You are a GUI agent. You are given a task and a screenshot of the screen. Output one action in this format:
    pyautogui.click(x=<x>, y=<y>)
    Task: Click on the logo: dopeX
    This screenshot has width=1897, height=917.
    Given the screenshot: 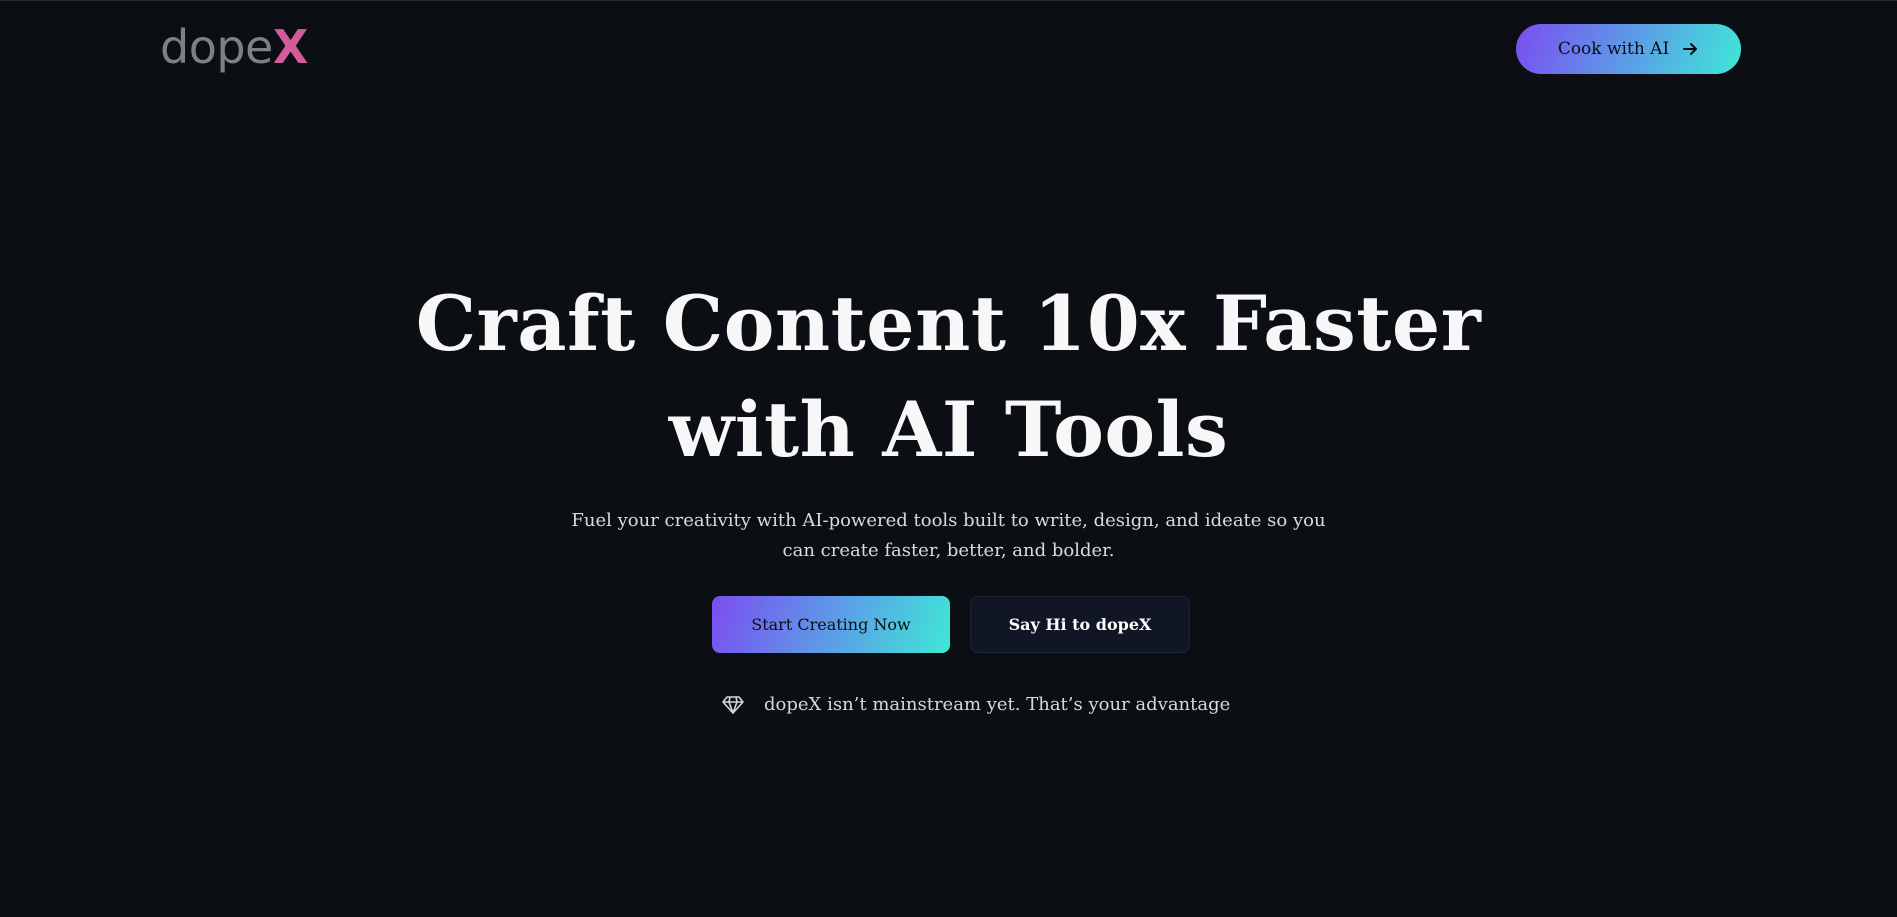 What is the action you would take?
    pyautogui.click(x=234, y=47)
    